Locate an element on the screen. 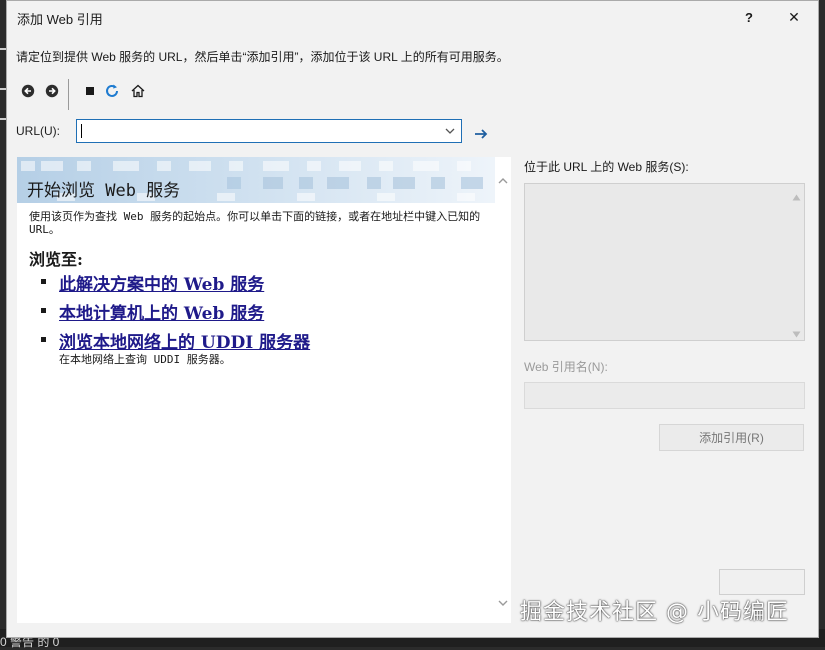 The height and width of the screenshot is (650, 825). stop-icon is located at coordinates (90, 91).